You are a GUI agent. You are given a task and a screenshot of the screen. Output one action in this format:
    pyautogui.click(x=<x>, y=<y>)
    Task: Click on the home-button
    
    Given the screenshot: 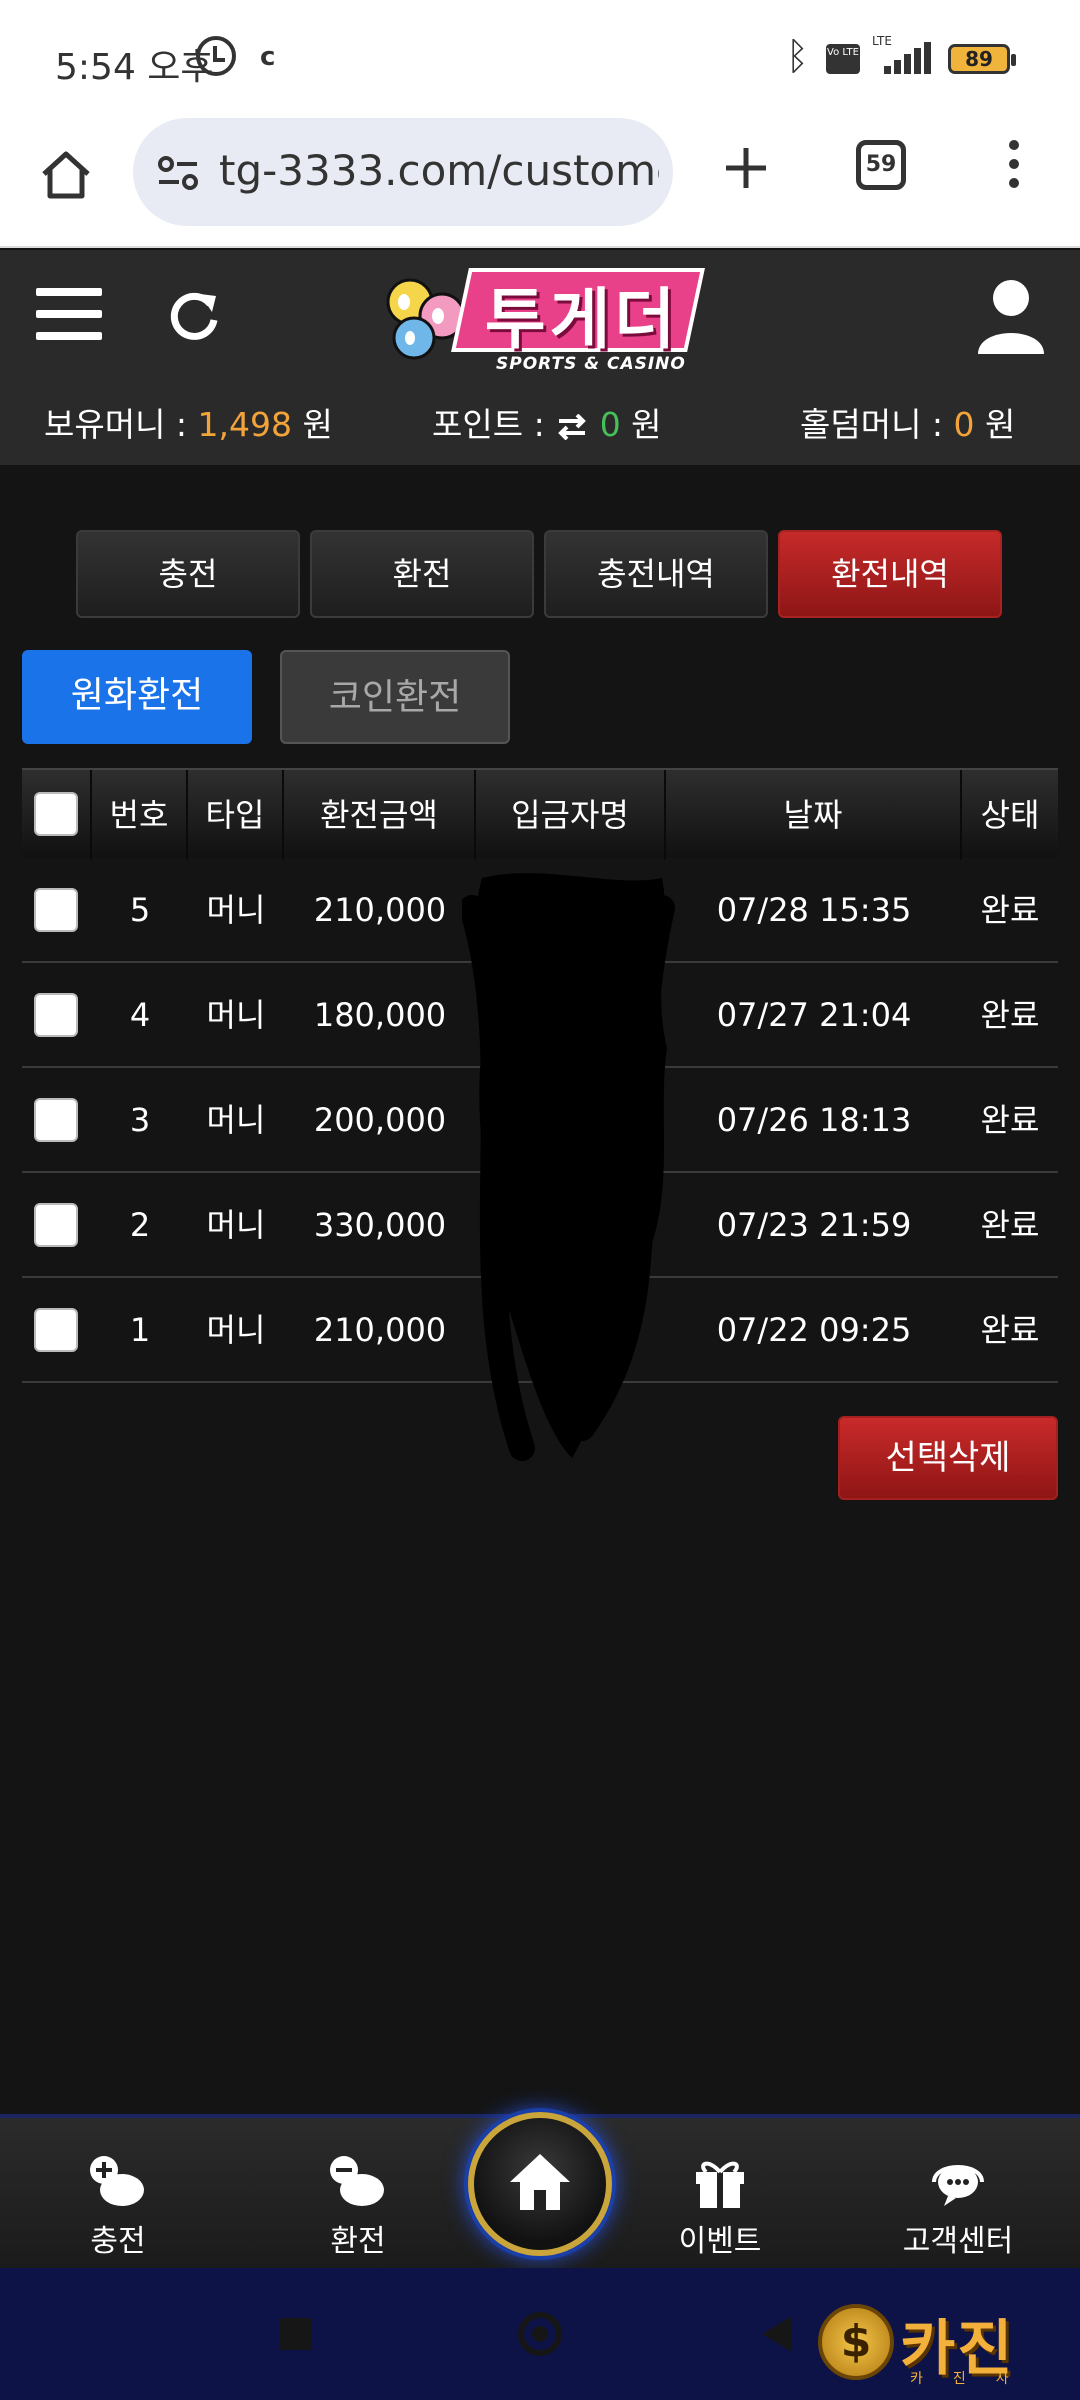 What is the action you would take?
    pyautogui.click(x=540, y=2184)
    